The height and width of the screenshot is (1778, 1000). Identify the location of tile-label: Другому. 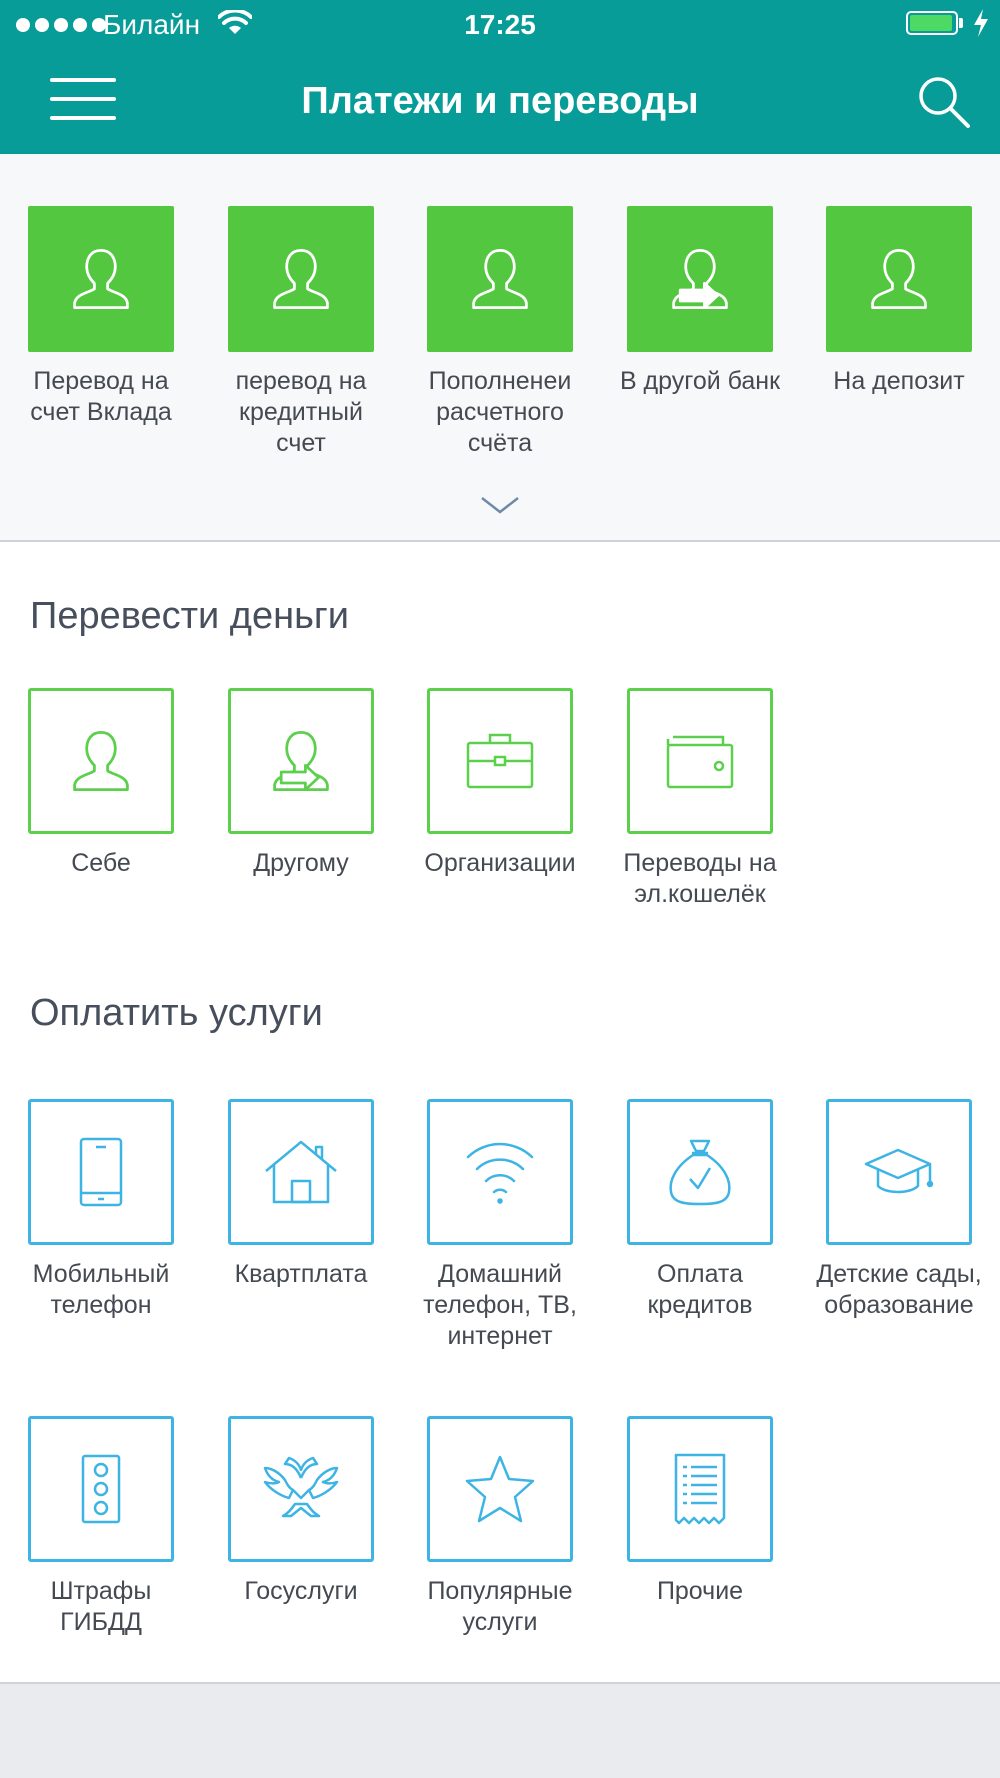
(301, 863).